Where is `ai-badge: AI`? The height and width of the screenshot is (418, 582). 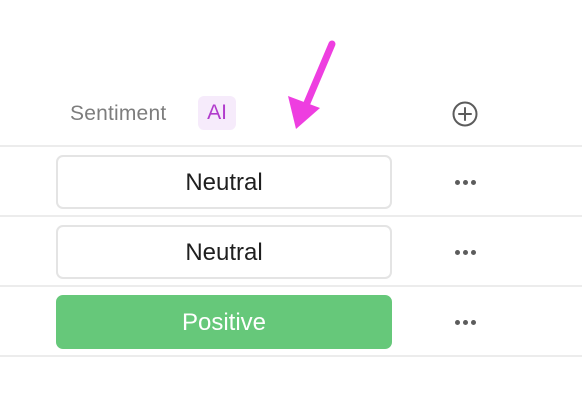 ai-badge: AI is located at coordinates (217, 113).